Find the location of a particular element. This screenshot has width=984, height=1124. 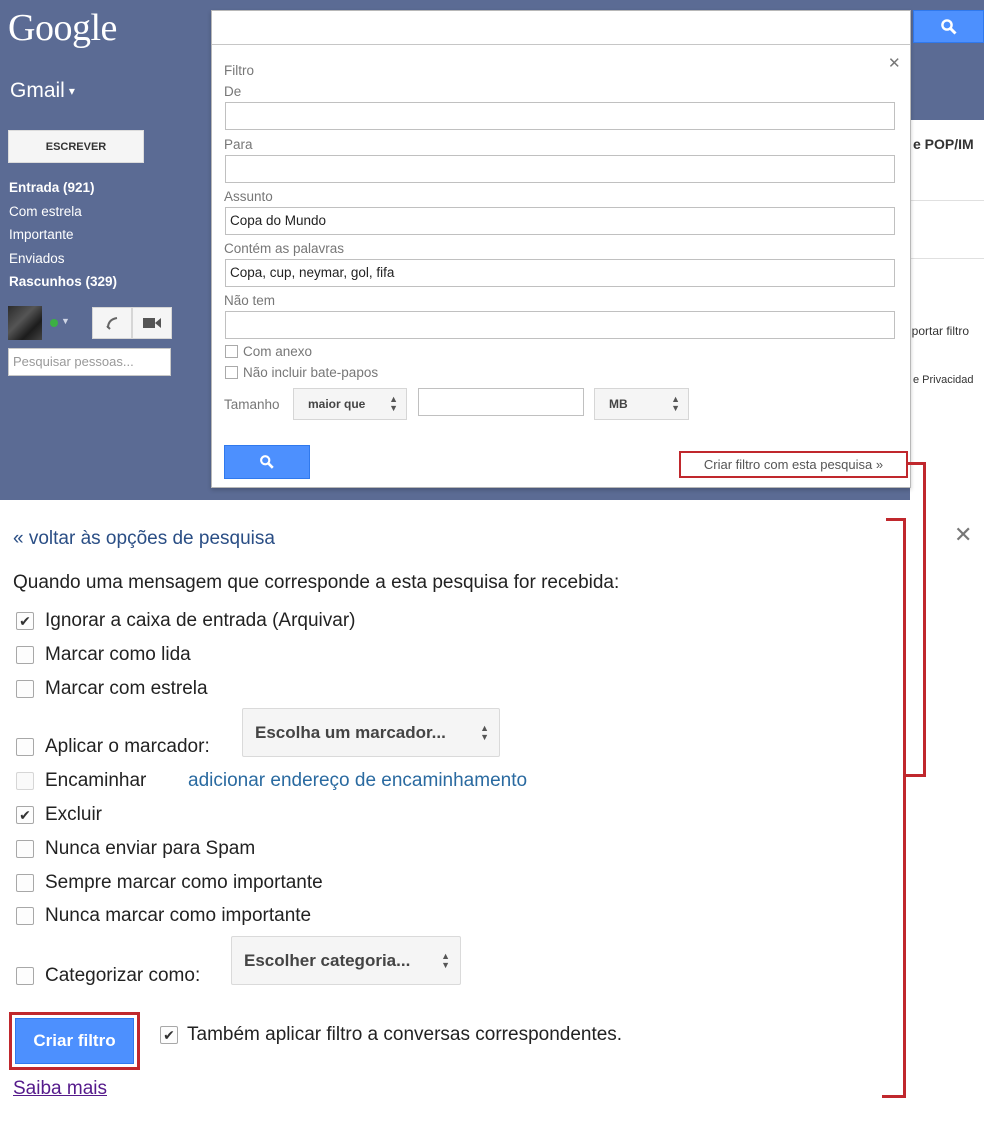

option-label: Categorizar como: is located at coordinates (123, 975).